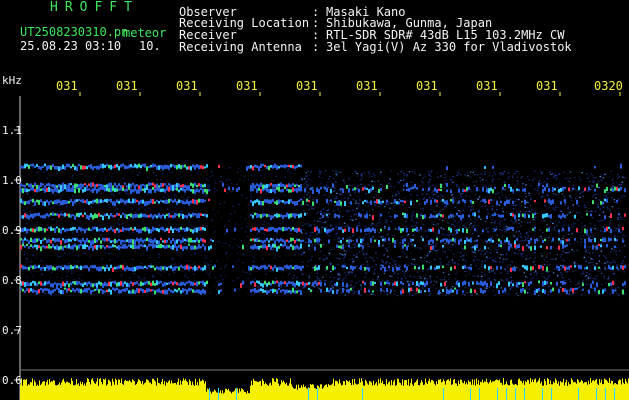  Describe the element at coordinates (12, 80) in the screenshot. I see `y-axis-unit: kHz` at that location.